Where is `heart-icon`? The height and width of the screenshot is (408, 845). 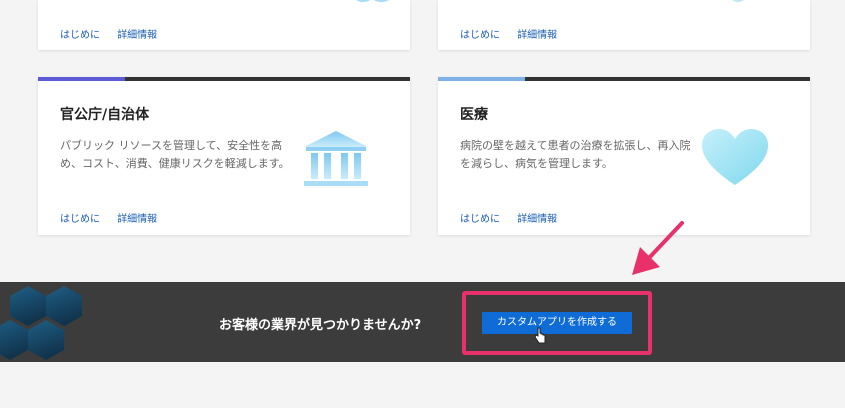 heart-icon is located at coordinates (735, 158).